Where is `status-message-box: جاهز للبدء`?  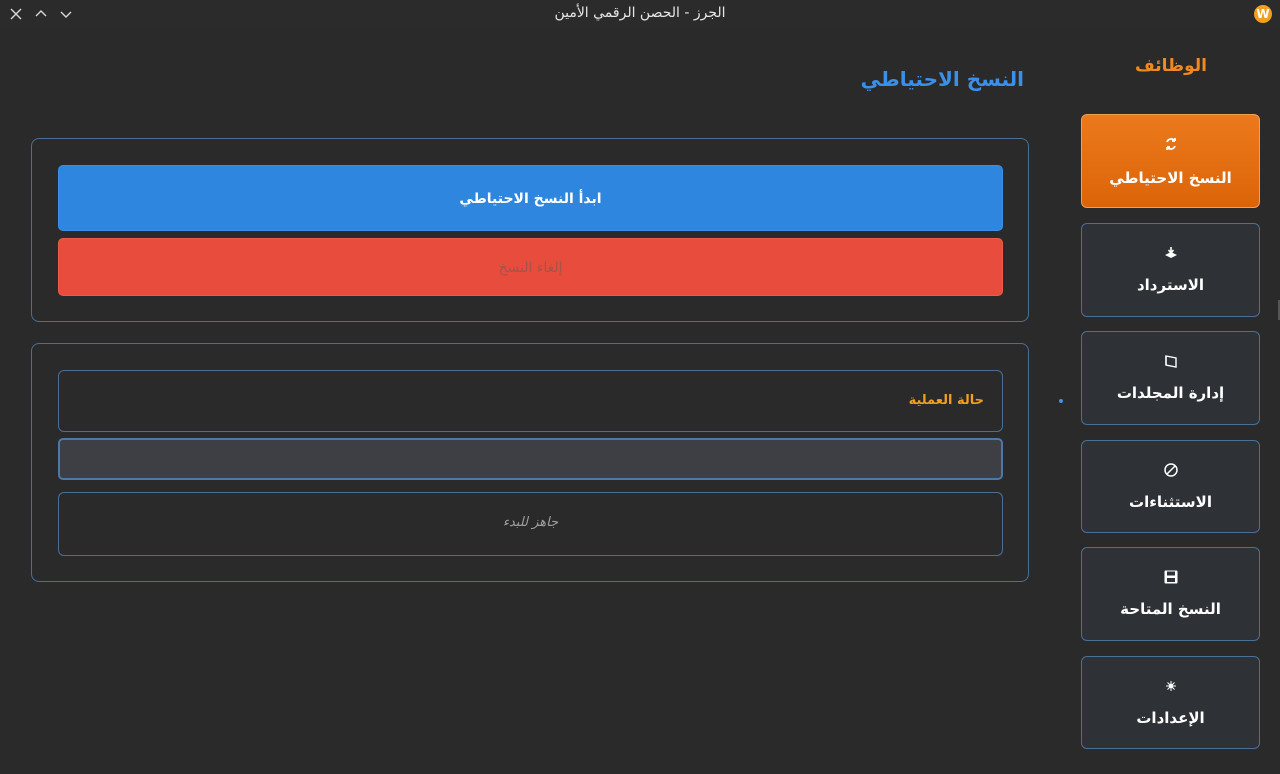 status-message-box: جاهز للبدء is located at coordinates (530, 524).